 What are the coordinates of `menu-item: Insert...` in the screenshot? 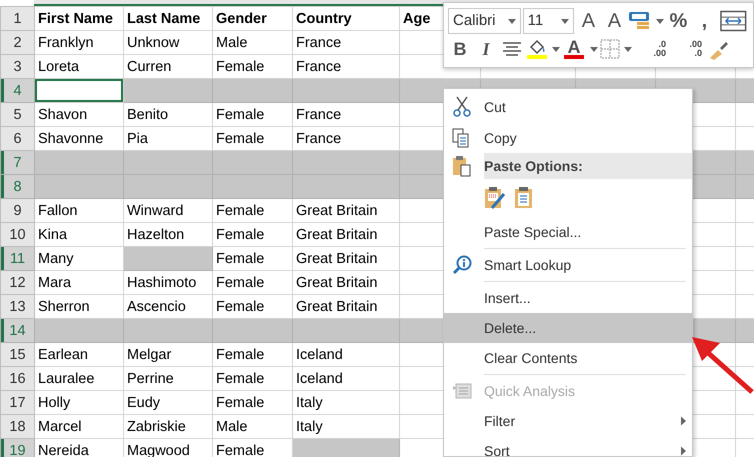 It's located at (568, 298).